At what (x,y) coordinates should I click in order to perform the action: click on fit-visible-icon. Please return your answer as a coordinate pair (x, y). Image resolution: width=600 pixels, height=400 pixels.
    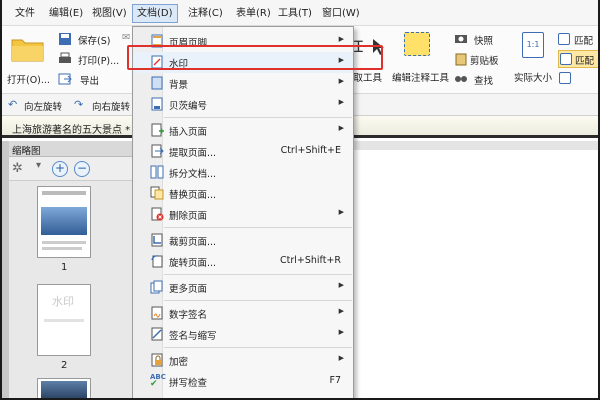
    Looking at the image, I should click on (565, 78).